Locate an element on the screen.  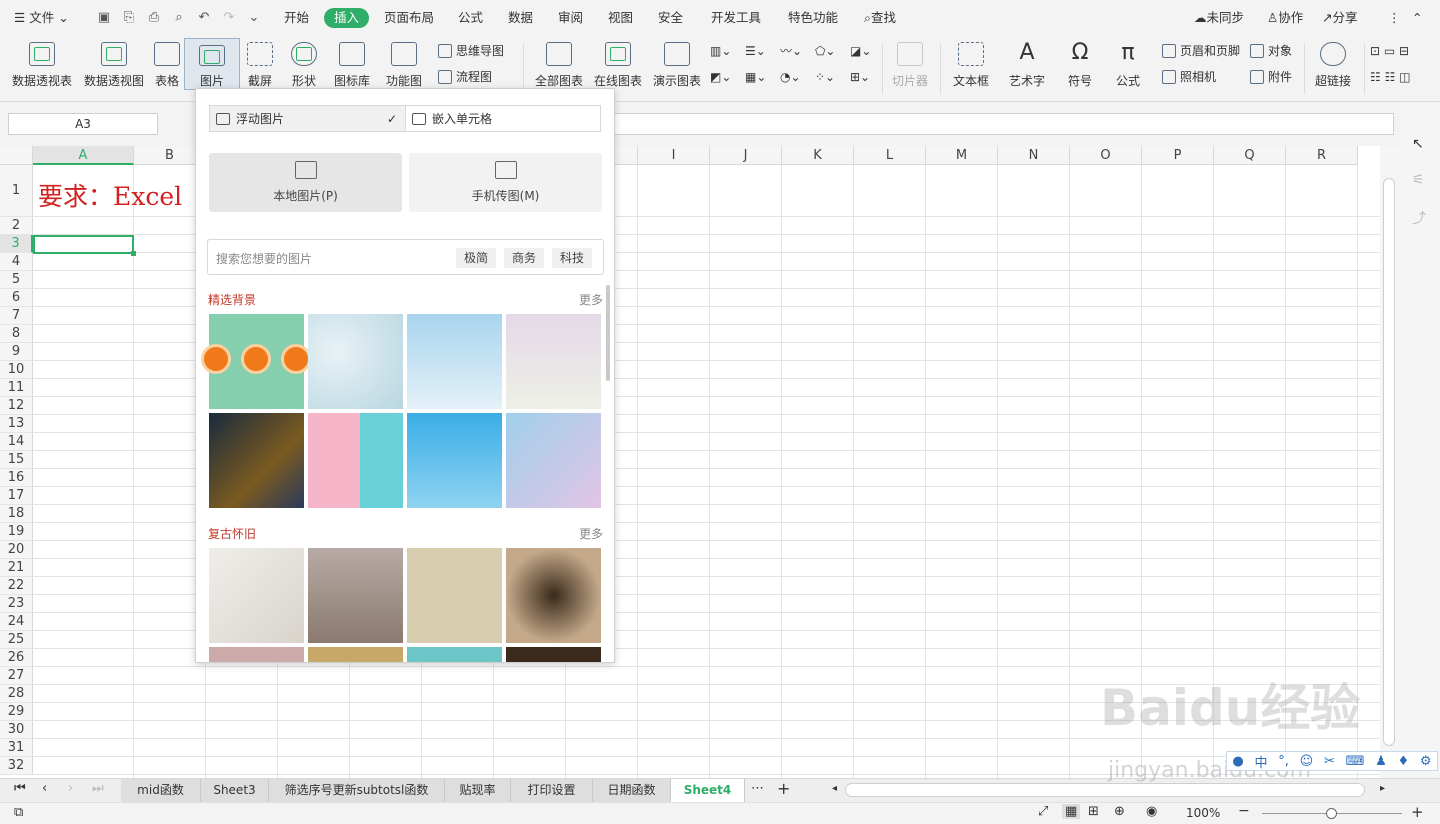
last-sheet-icon: ⏭ is located at coordinates (98, 788).